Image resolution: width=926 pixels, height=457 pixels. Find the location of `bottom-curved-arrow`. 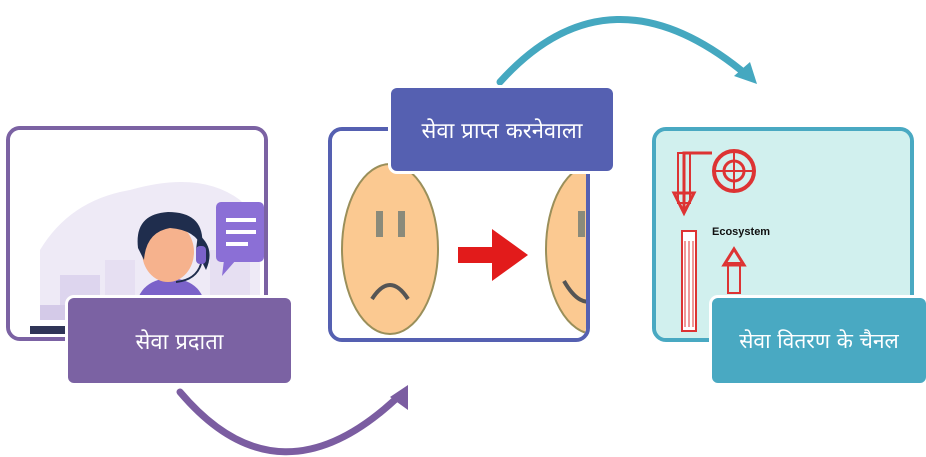

bottom-curved-arrow is located at coordinates (290, 422).